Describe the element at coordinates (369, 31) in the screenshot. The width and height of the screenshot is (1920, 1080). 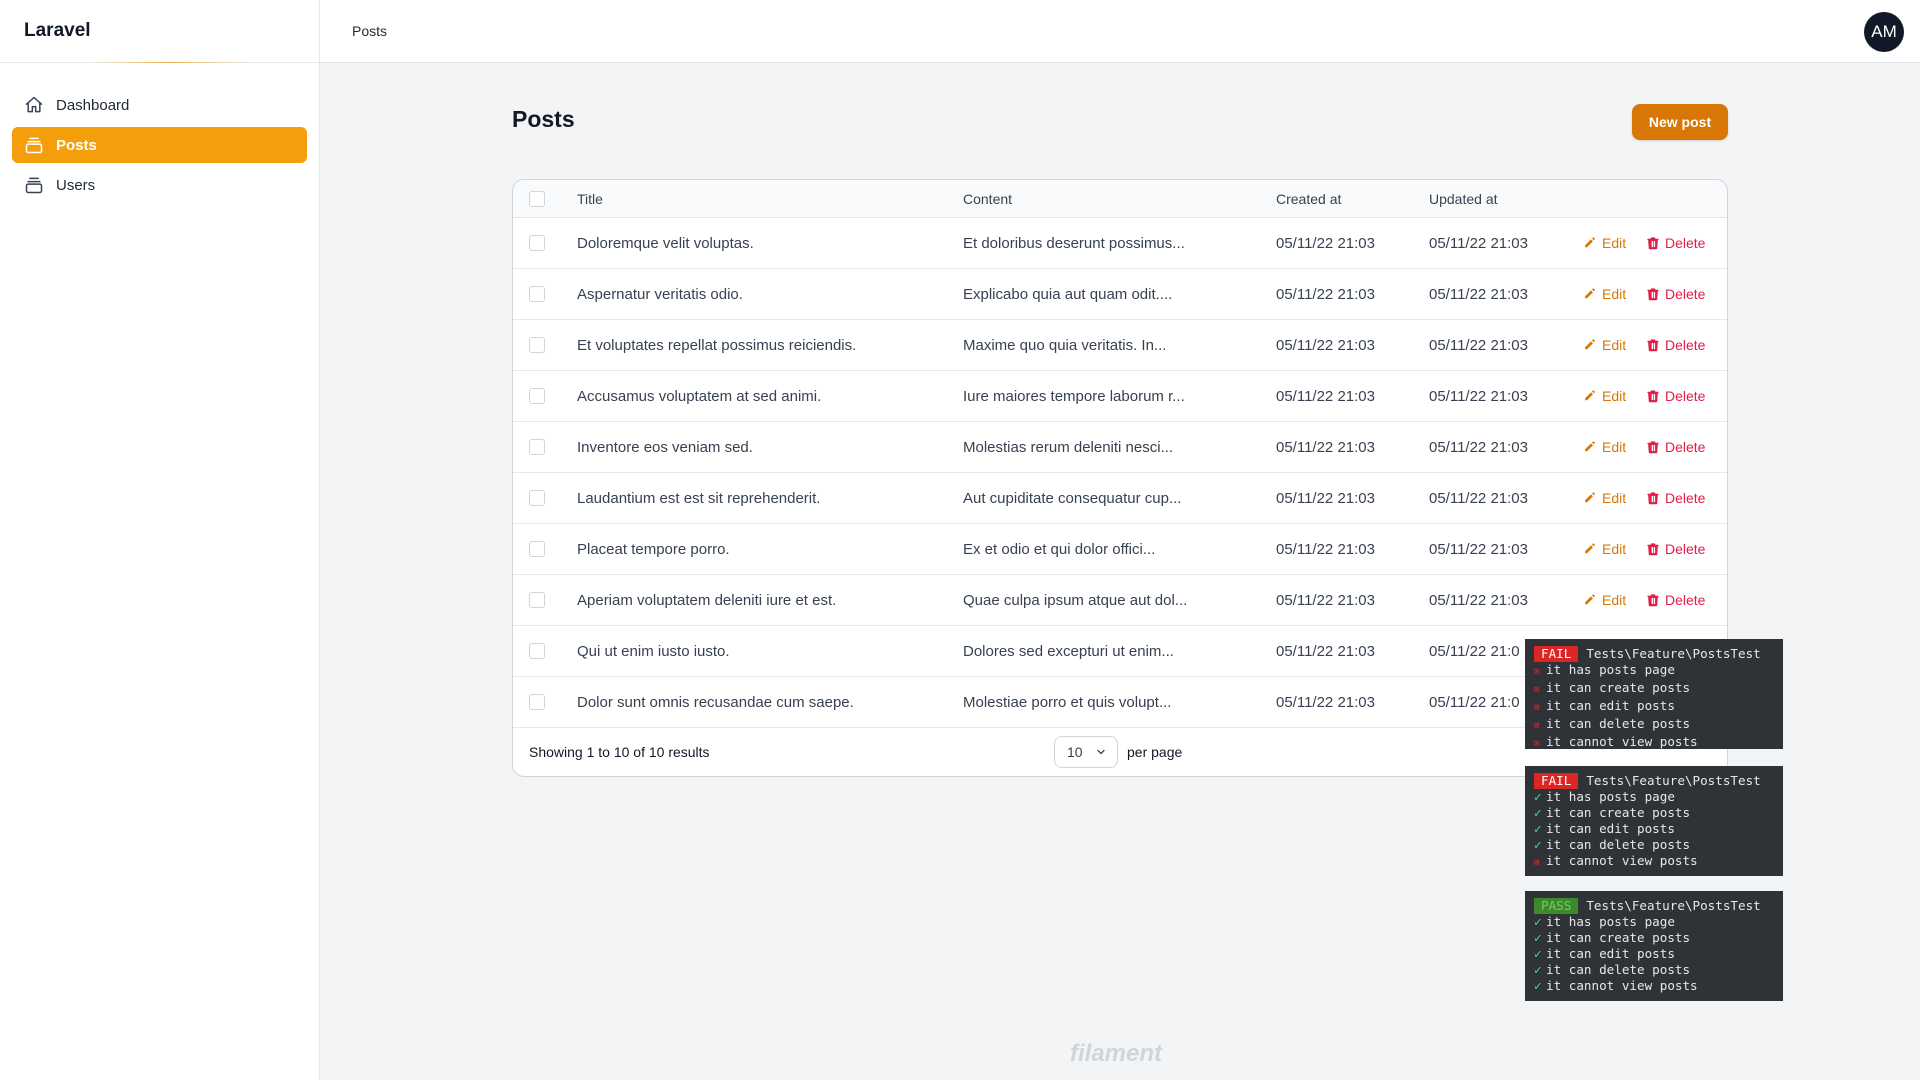
I see `breadcrumb: Posts` at that location.